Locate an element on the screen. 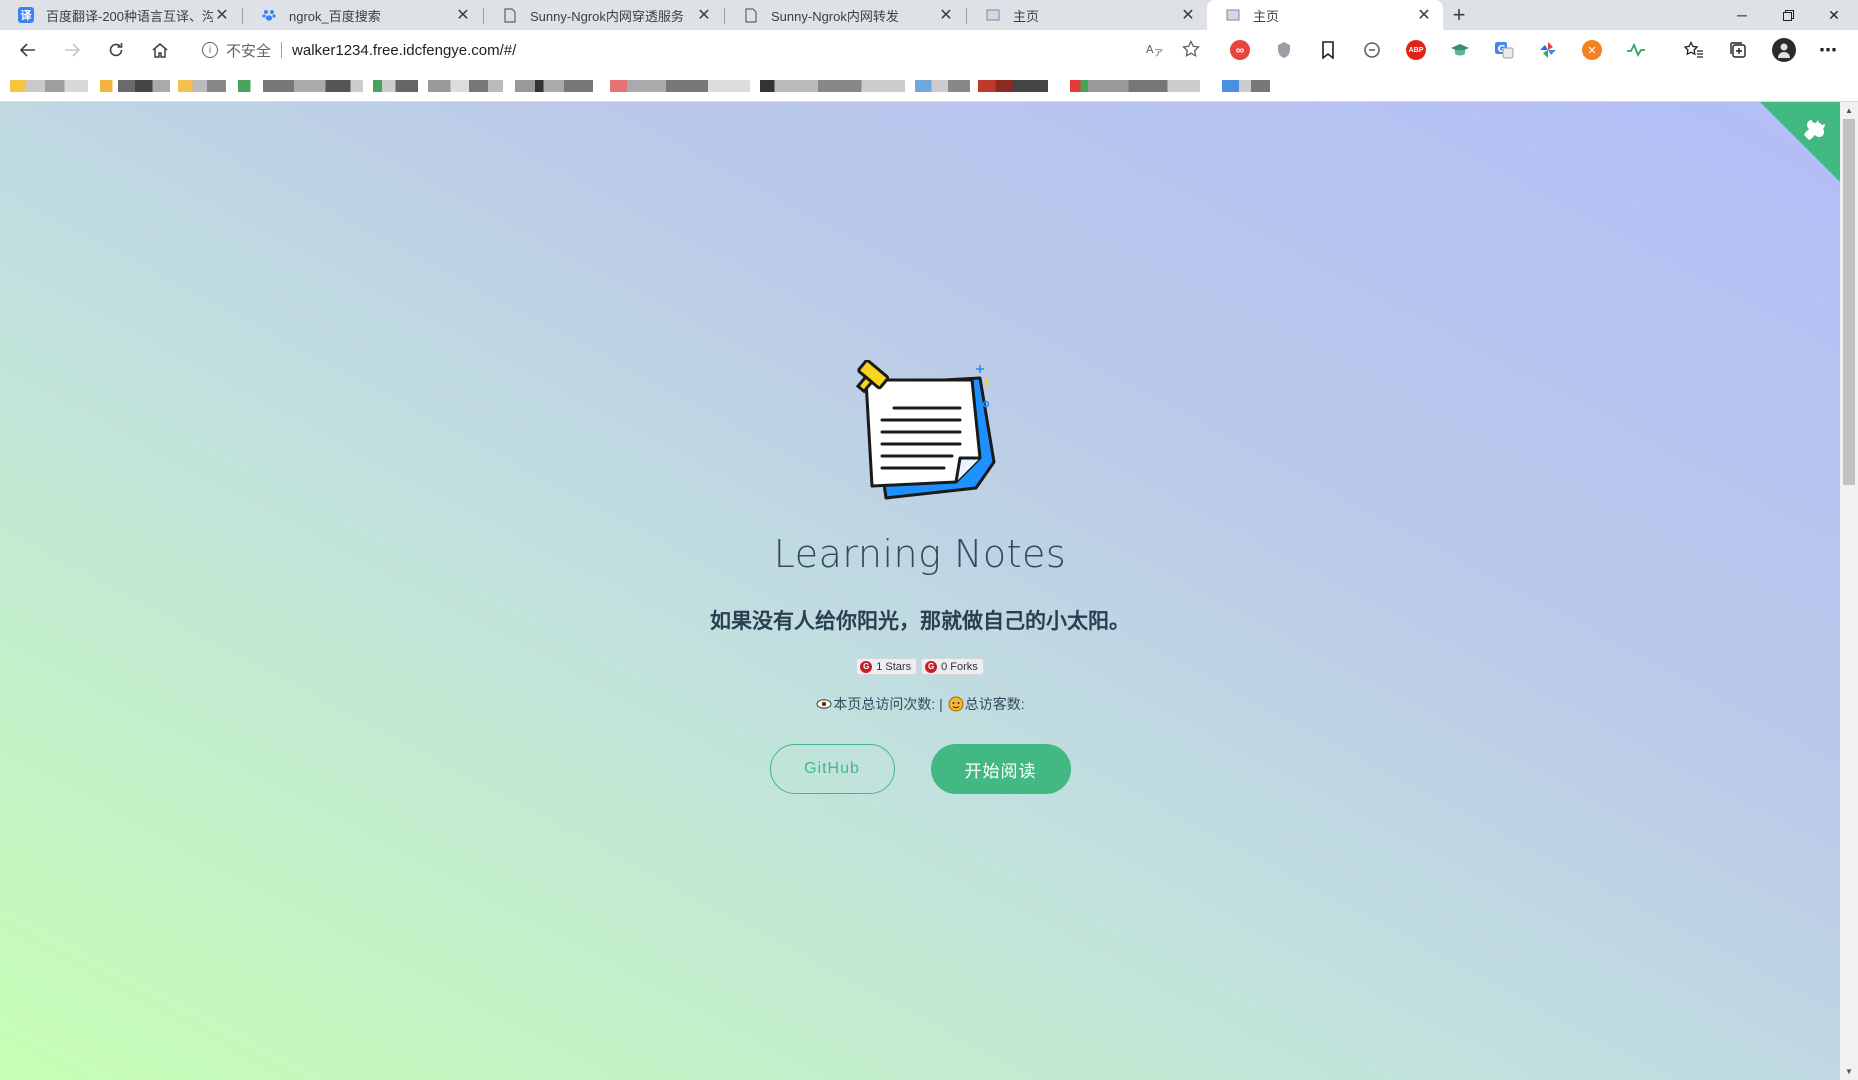  github-button: GitHub is located at coordinates (832, 769).